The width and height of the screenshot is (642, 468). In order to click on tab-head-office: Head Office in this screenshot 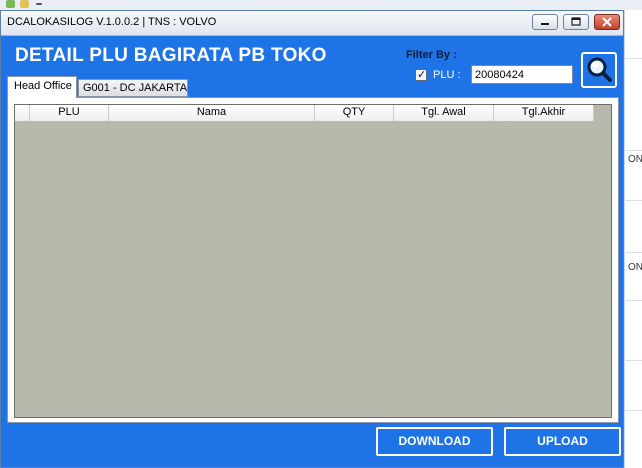, I will do `click(42, 87)`.